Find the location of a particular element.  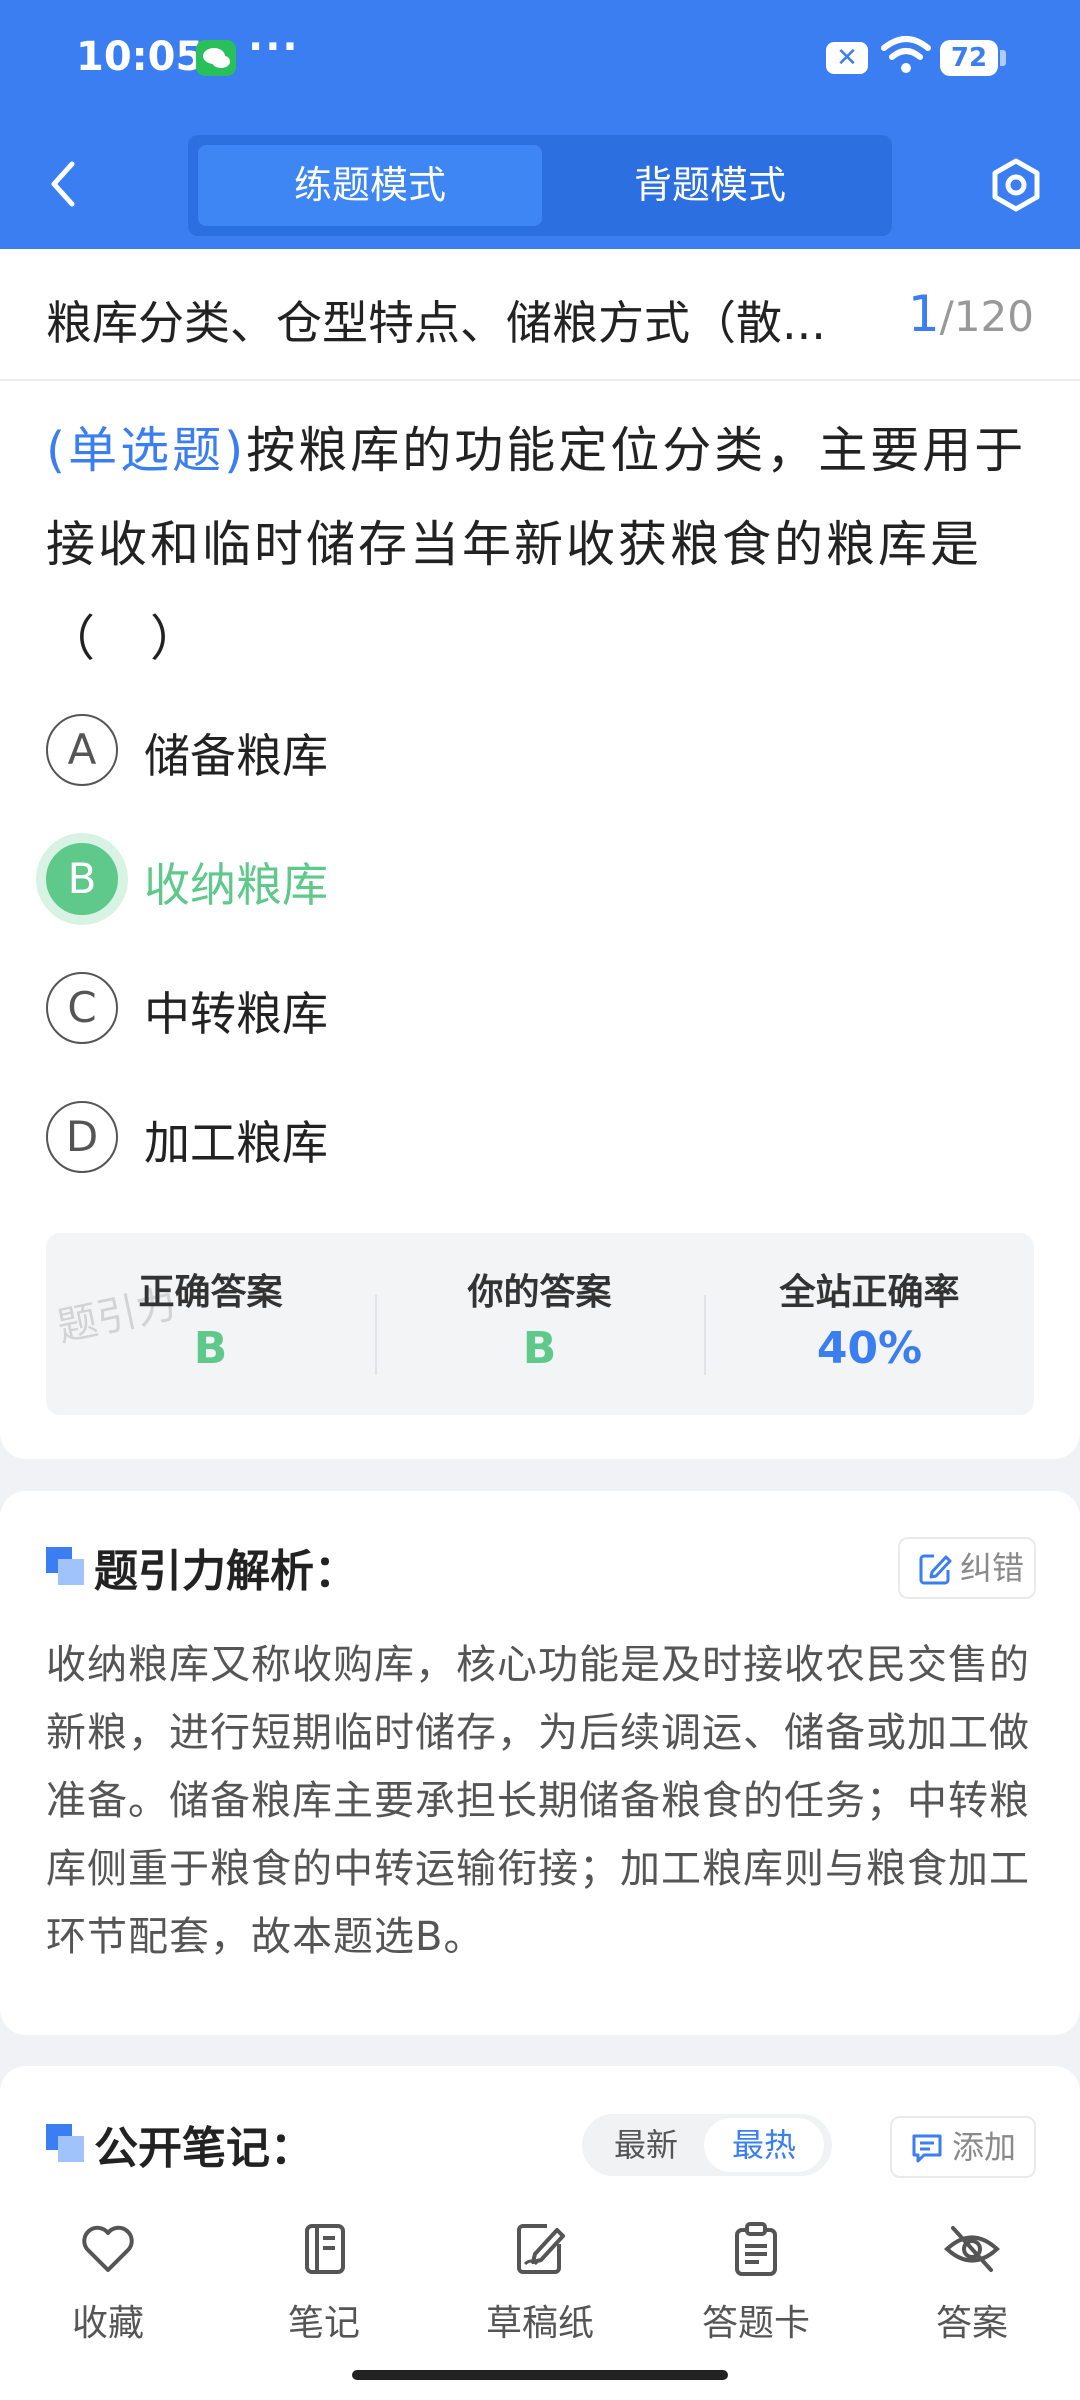

correct-answer-column: 正确答案 B is located at coordinates (210, 1324).